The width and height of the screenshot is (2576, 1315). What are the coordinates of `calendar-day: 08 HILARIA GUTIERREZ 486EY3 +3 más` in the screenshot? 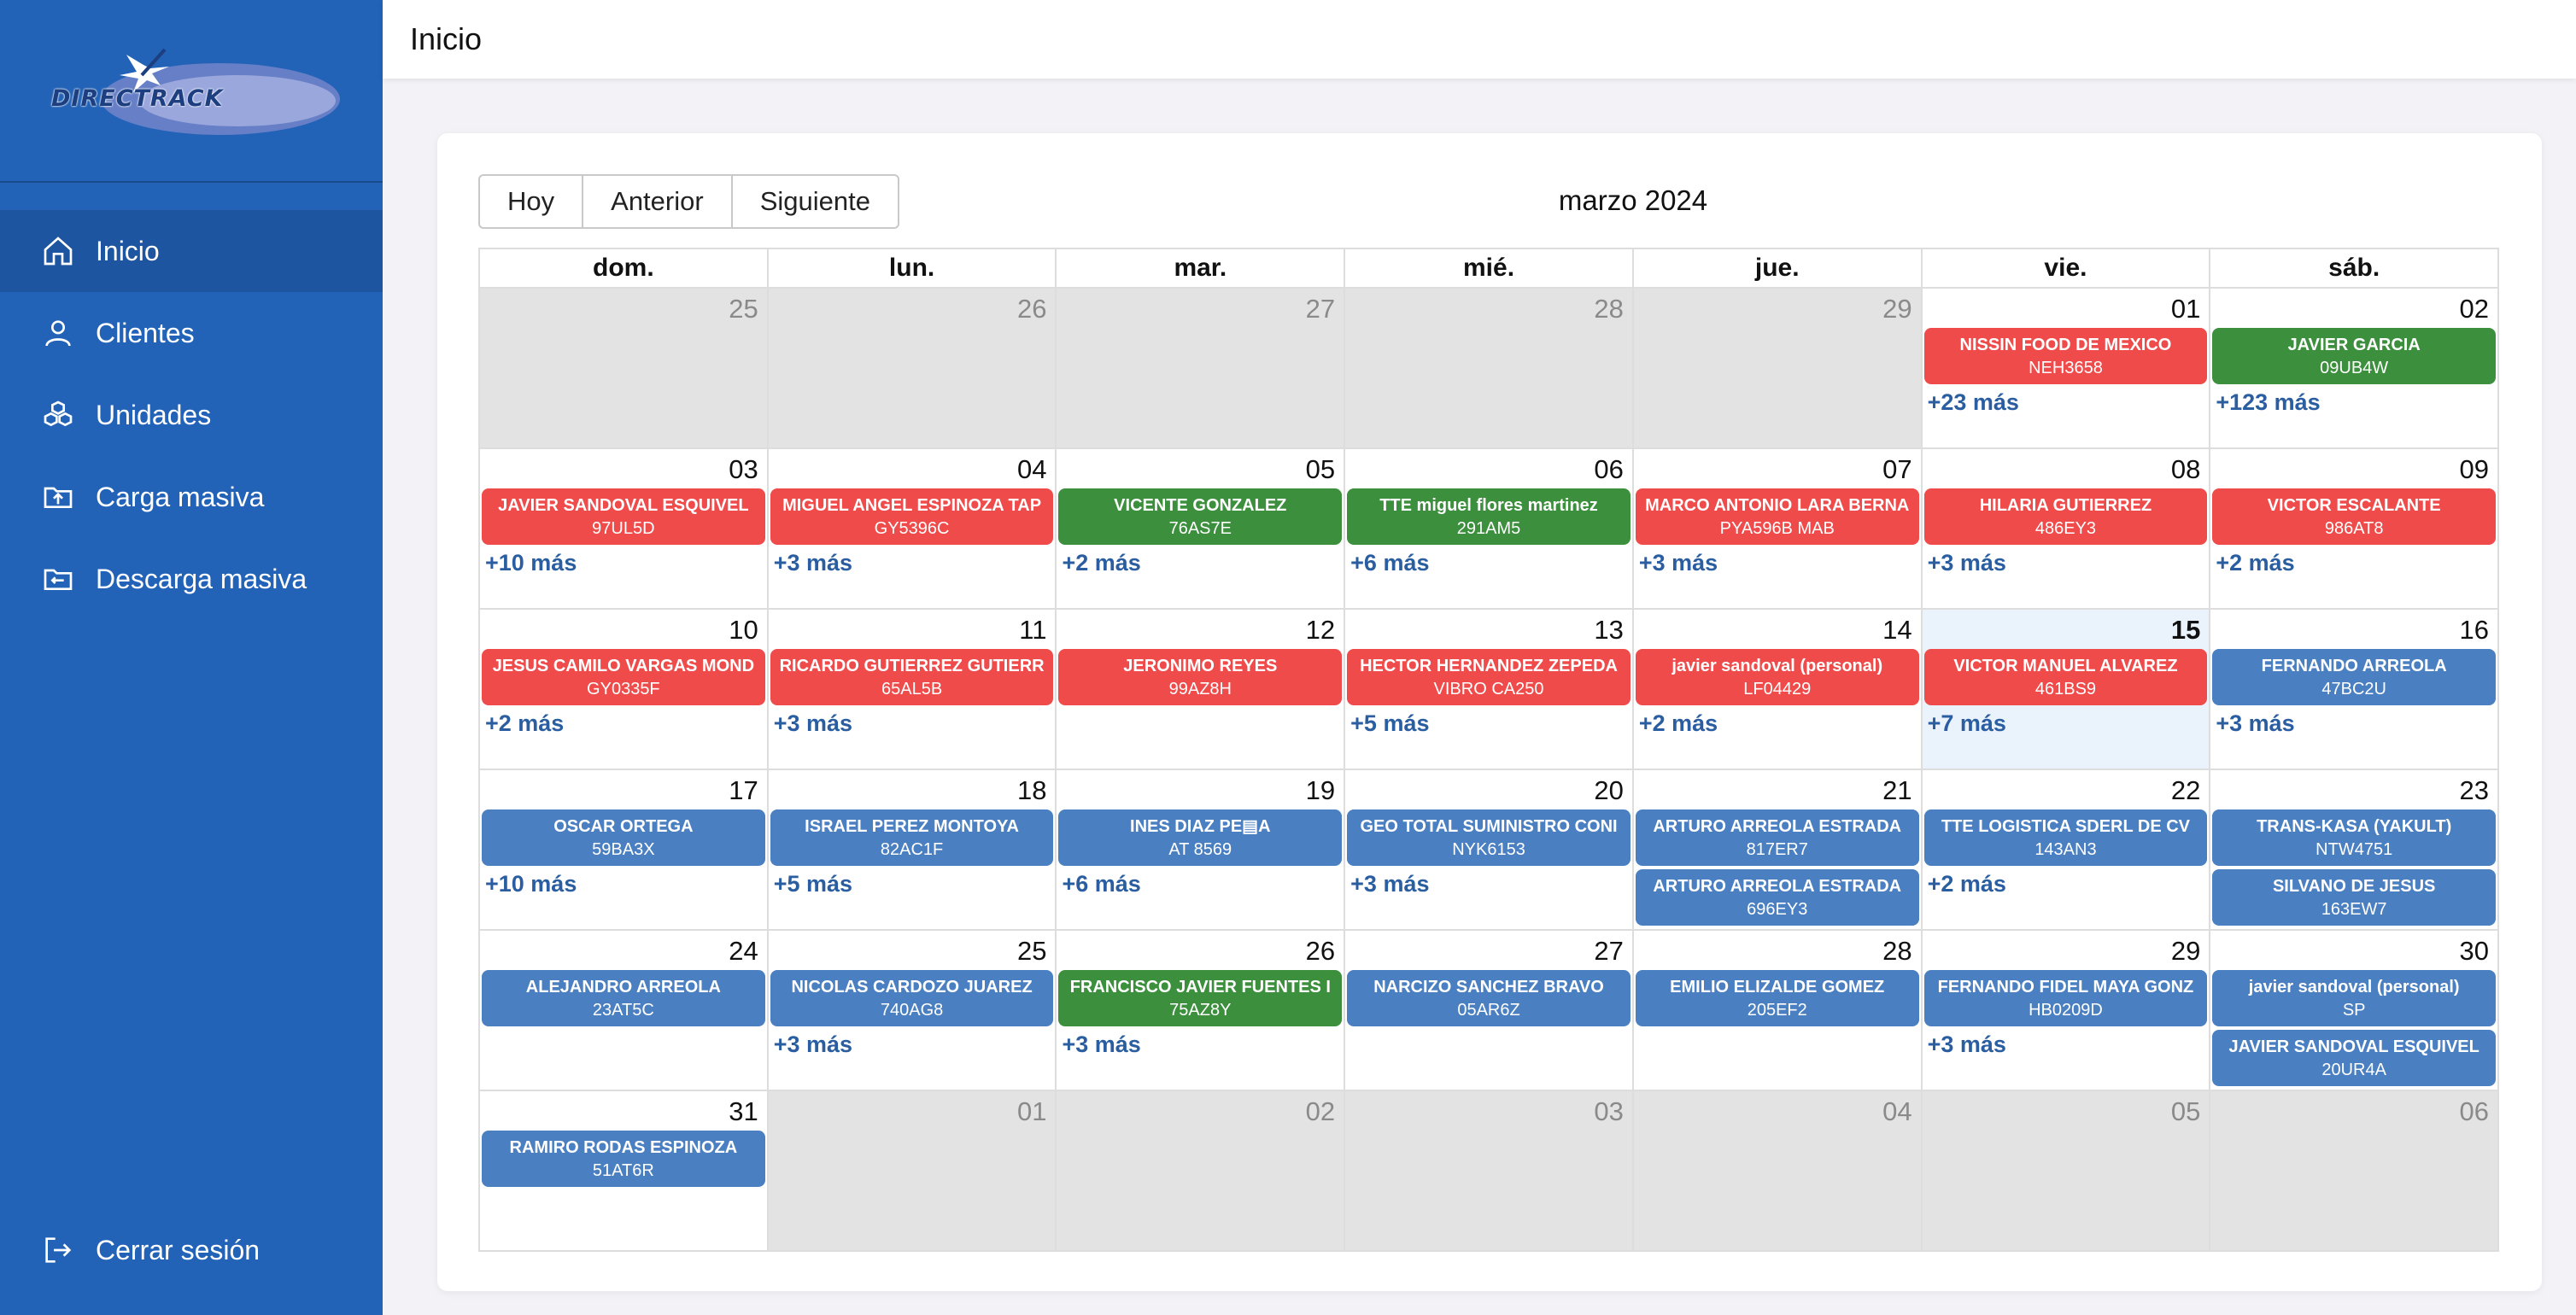 It's located at (2065, 529).